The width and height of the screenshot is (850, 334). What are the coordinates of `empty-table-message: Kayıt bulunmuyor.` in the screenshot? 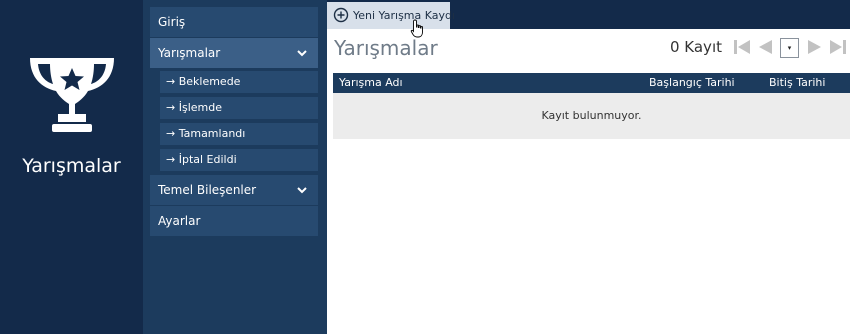 It's located at (591, 116).